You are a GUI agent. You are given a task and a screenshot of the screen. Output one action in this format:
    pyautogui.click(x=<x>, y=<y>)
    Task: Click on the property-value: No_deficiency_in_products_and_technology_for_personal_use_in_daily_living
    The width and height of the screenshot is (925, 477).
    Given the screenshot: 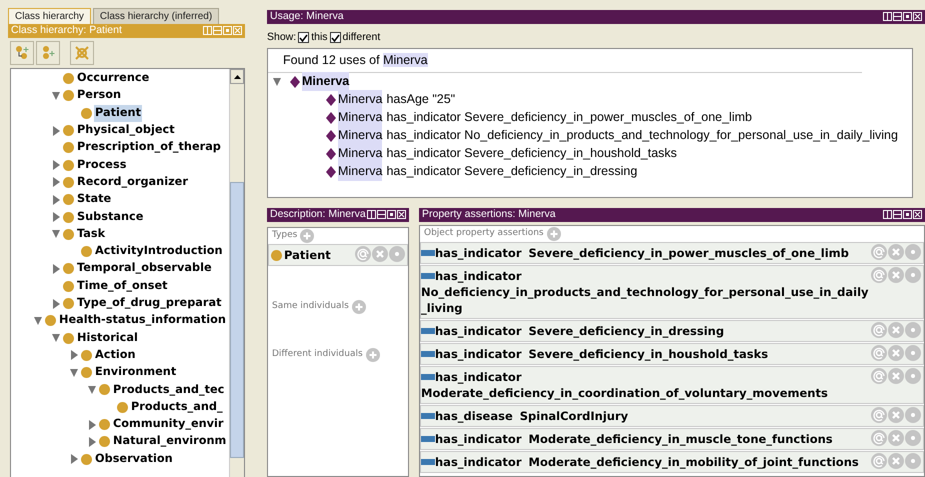 What is the action you would take?
    pyautogui.click(x=645, y=300)
    